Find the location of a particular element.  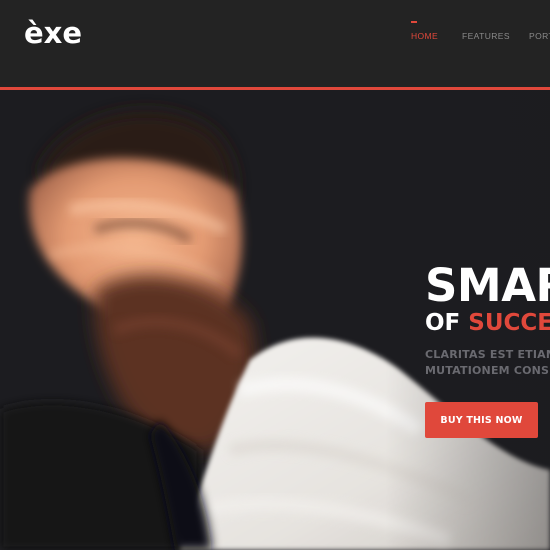

nav-item-portfolio: PORTFOLIO is located at coordinates (539, 36).